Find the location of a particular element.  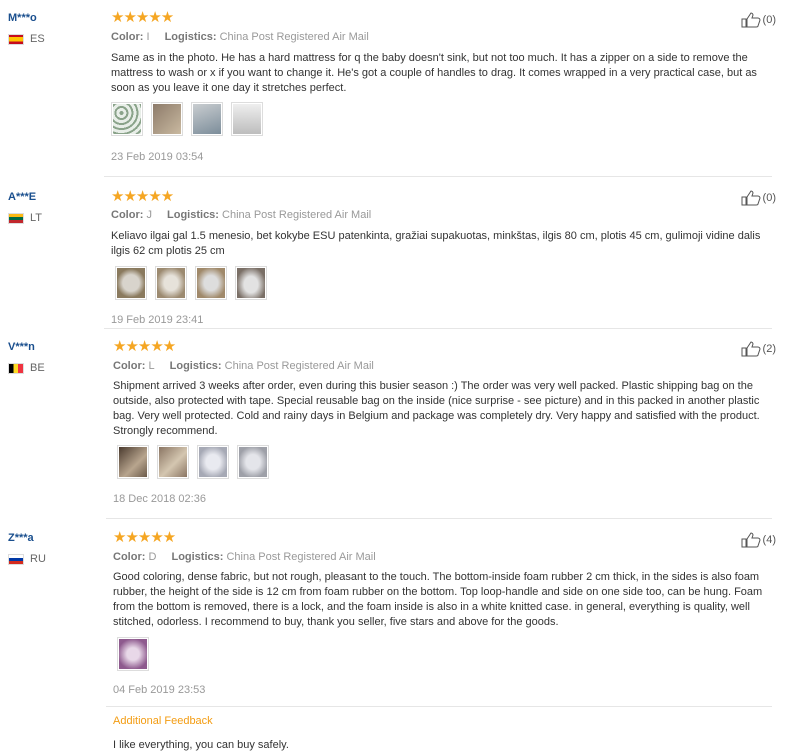

flag-lt-icon is located at coordinates (16, 218).